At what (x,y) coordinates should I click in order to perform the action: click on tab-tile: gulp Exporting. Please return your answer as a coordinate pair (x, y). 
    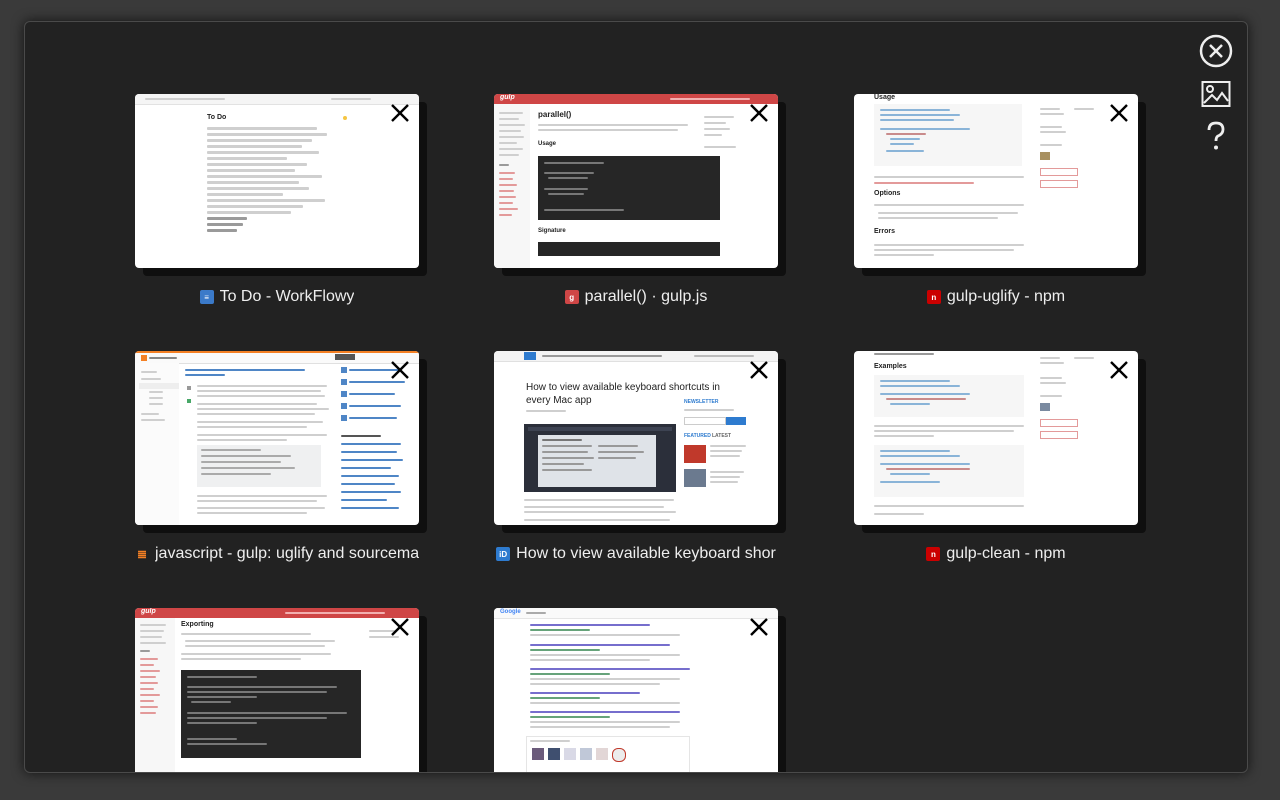
    Looking at the image, I should click on (277, 690).